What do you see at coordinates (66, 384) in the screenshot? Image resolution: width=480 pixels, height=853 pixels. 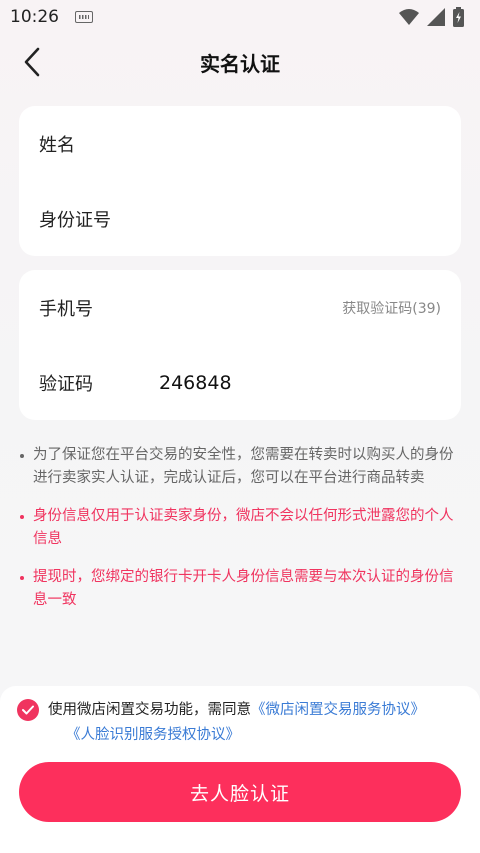 I see `verification-code-label: 验证码` at bounding box center [66, 384].